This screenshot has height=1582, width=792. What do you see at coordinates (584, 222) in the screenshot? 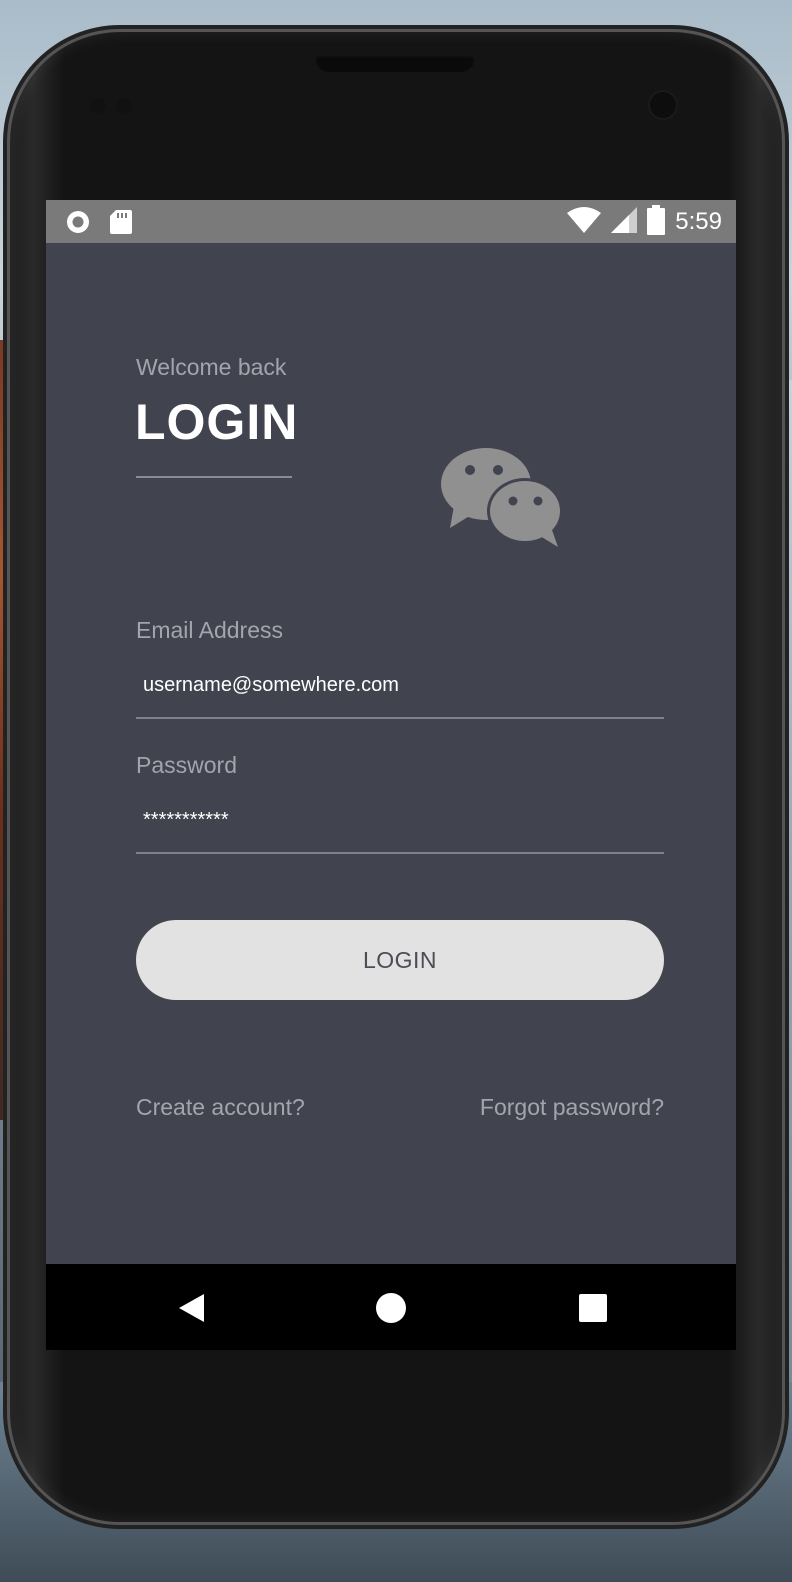
I see `wifi-icon` at bounding box center [584, 222].